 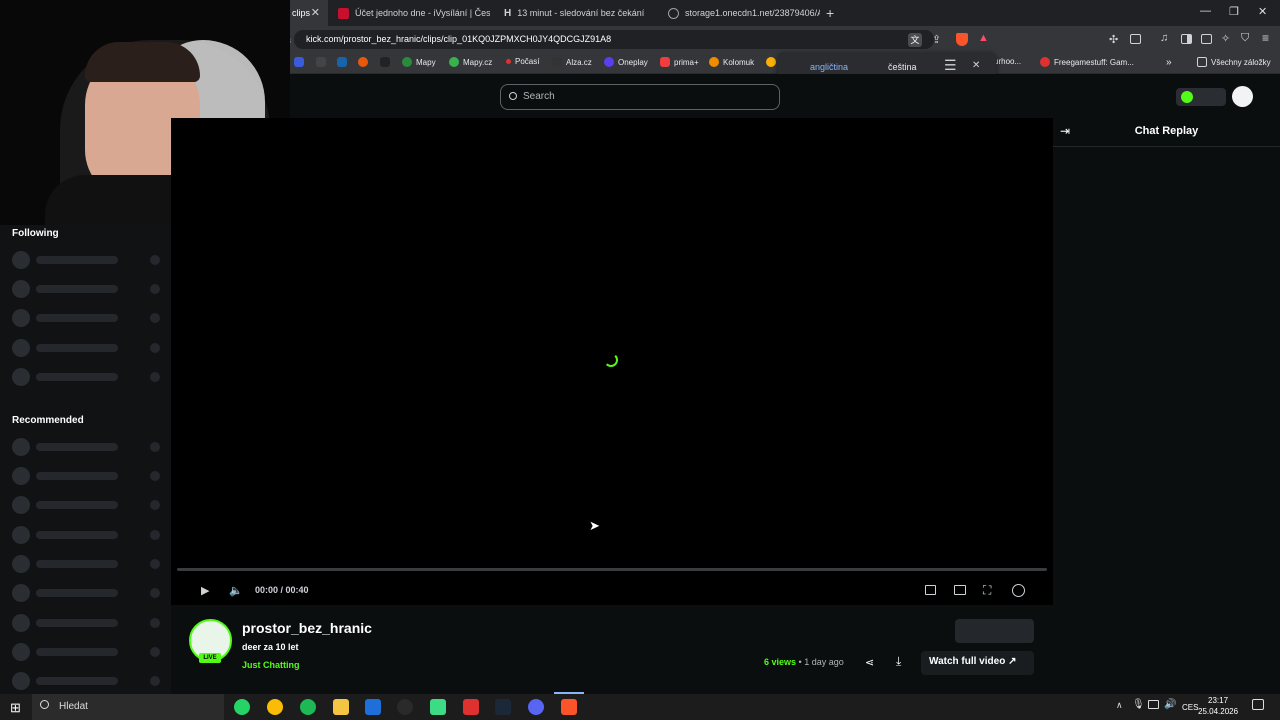 What do you see at coordinates (612, 569) in the screenshot?
I see `progress-bar` at bounding box center [612, 569].